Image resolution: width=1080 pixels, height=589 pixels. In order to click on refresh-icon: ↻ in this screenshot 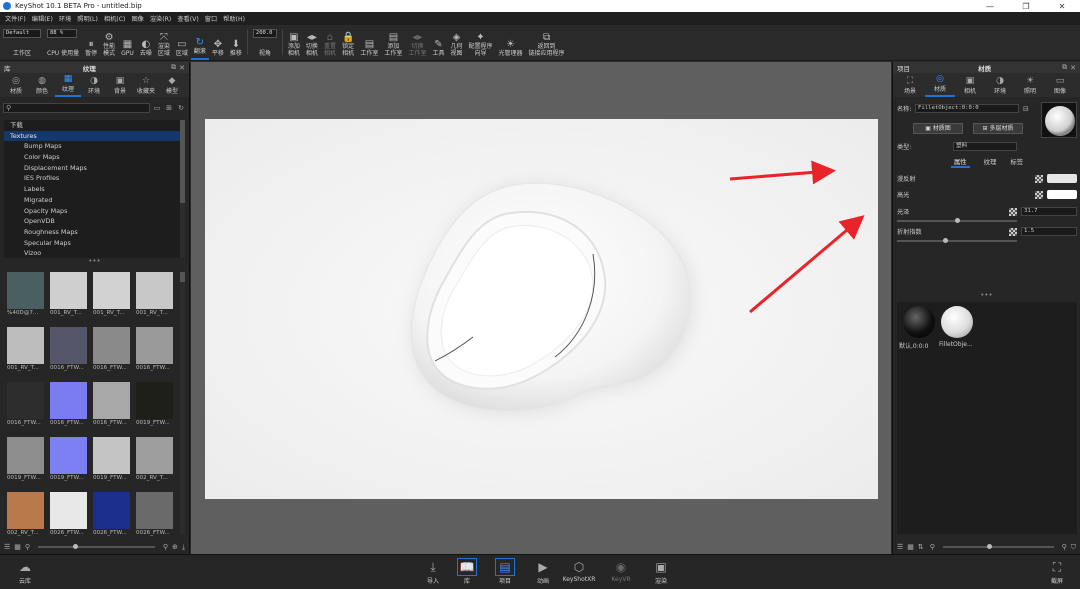, I will do `click(181, 108)`.